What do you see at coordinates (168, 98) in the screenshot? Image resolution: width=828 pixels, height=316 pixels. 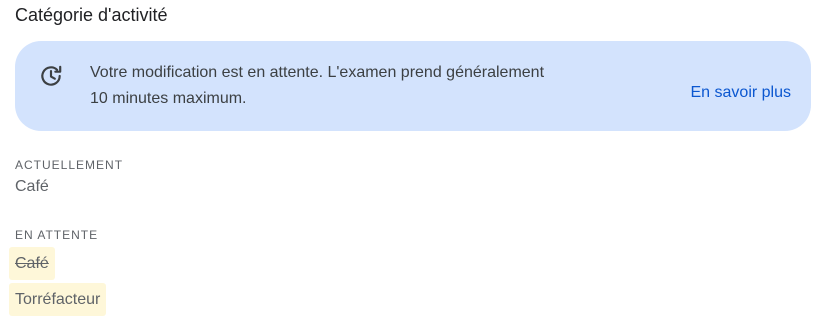 I see `pending-message-line-2: 10 minutes maximum.` at bounding box center [168, 98].